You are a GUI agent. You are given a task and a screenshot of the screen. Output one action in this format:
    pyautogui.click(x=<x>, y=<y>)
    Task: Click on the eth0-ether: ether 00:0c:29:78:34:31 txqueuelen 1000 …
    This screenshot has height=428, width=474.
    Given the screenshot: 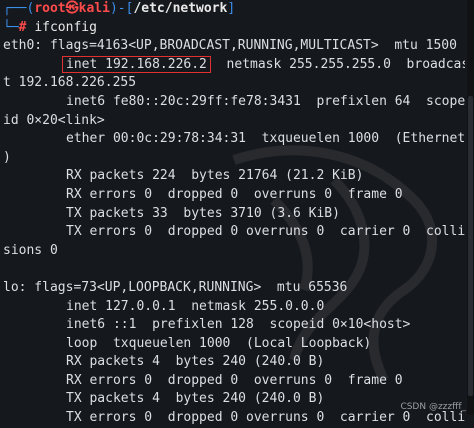 What is the action you would take?
    pyautogui.click(x=265, y=139)
    